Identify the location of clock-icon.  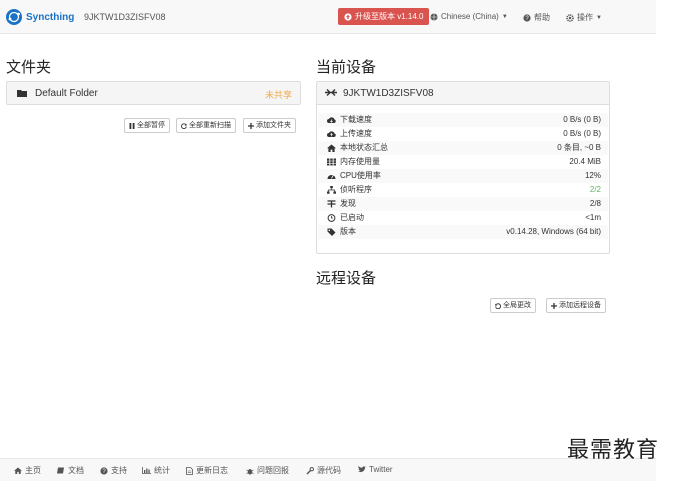
(331, 218).